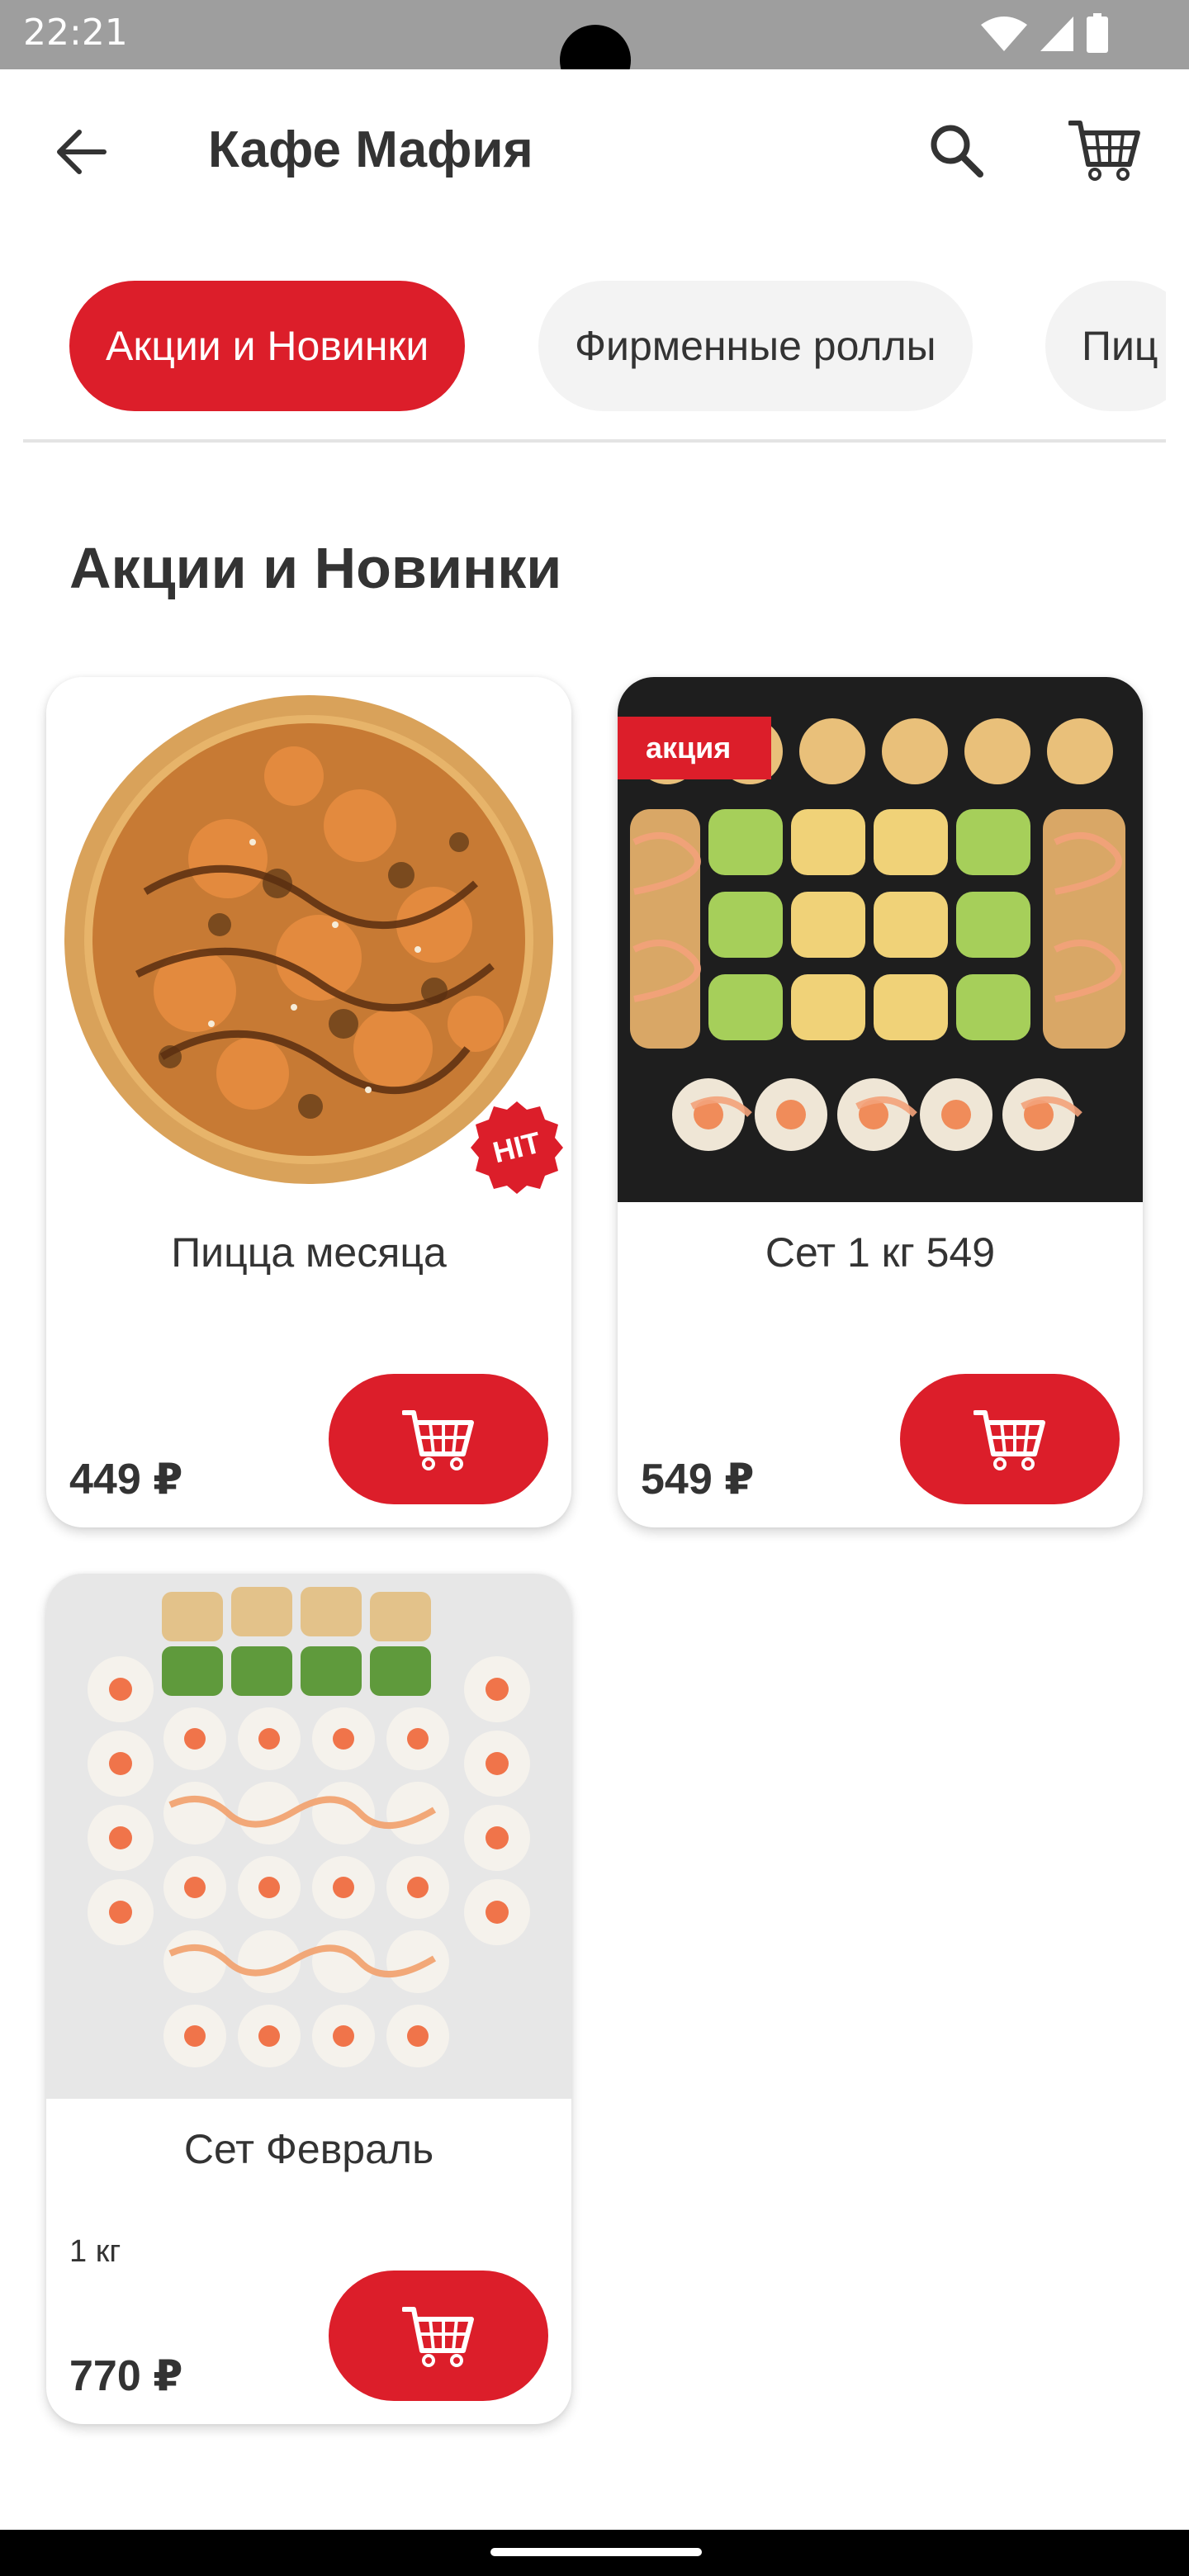  What do you see at coordinates (95, 2251) in the screenshot?
I see `product-weight: 1 кг` at bounding box center [95, 2251].